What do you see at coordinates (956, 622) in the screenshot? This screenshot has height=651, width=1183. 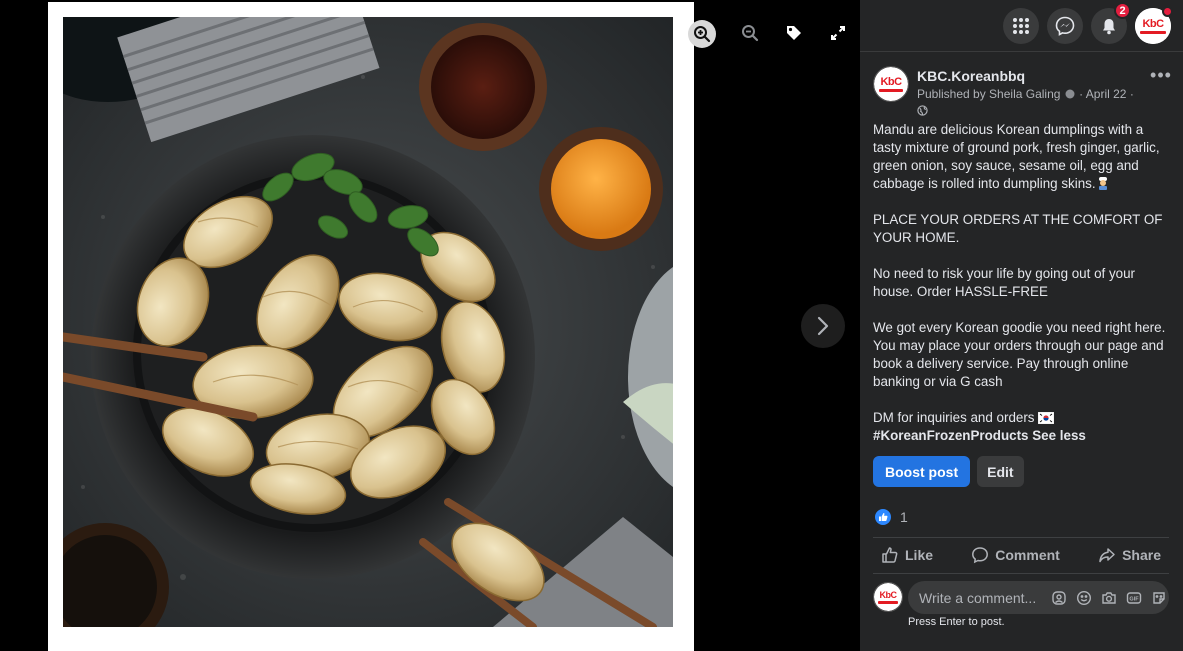 I see `comment-hint: Press Enter to post.` at bounding box center [956, 622].